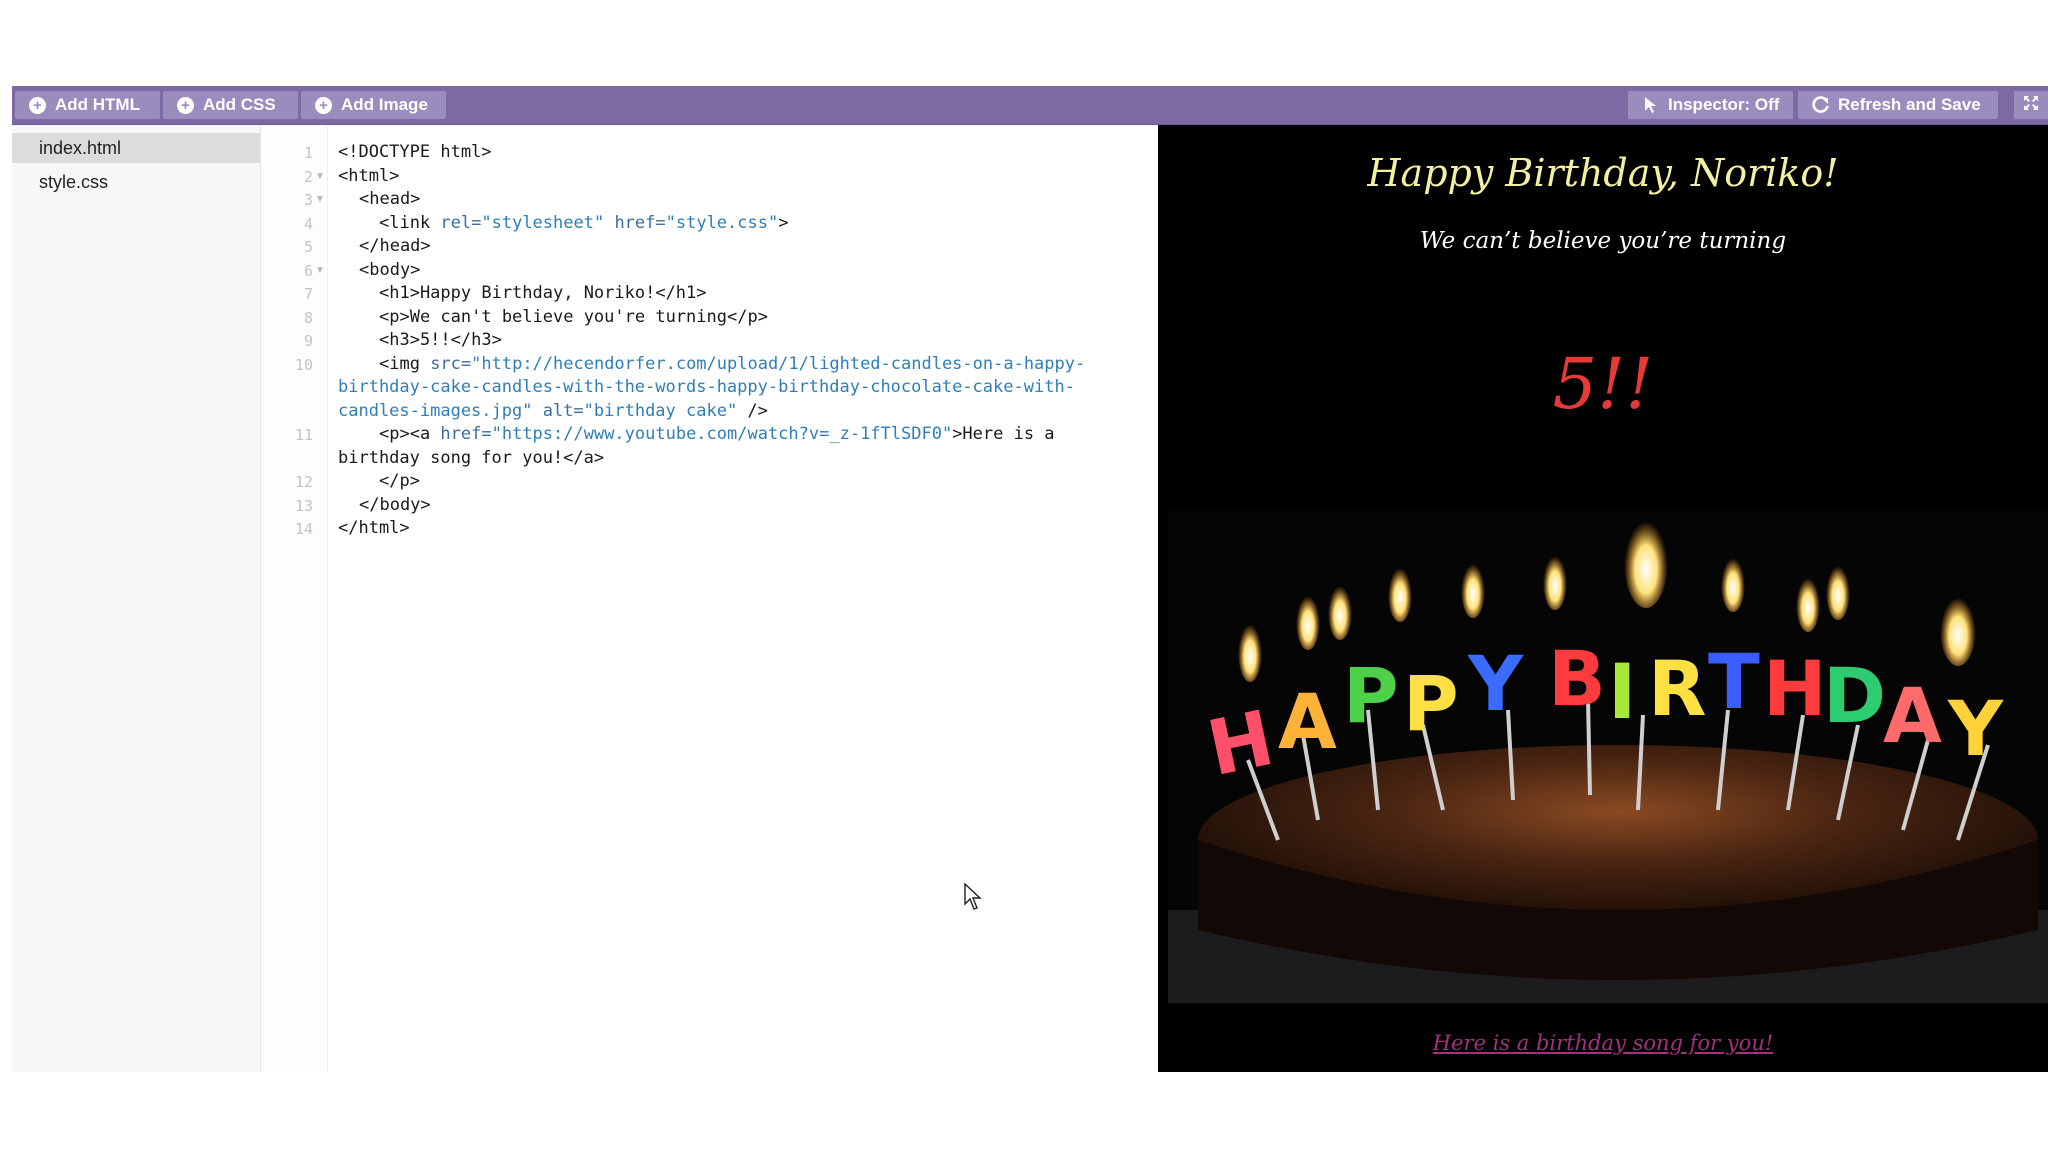  I want to click on code-line: birthday song for you!</a>, so click(471, 458).